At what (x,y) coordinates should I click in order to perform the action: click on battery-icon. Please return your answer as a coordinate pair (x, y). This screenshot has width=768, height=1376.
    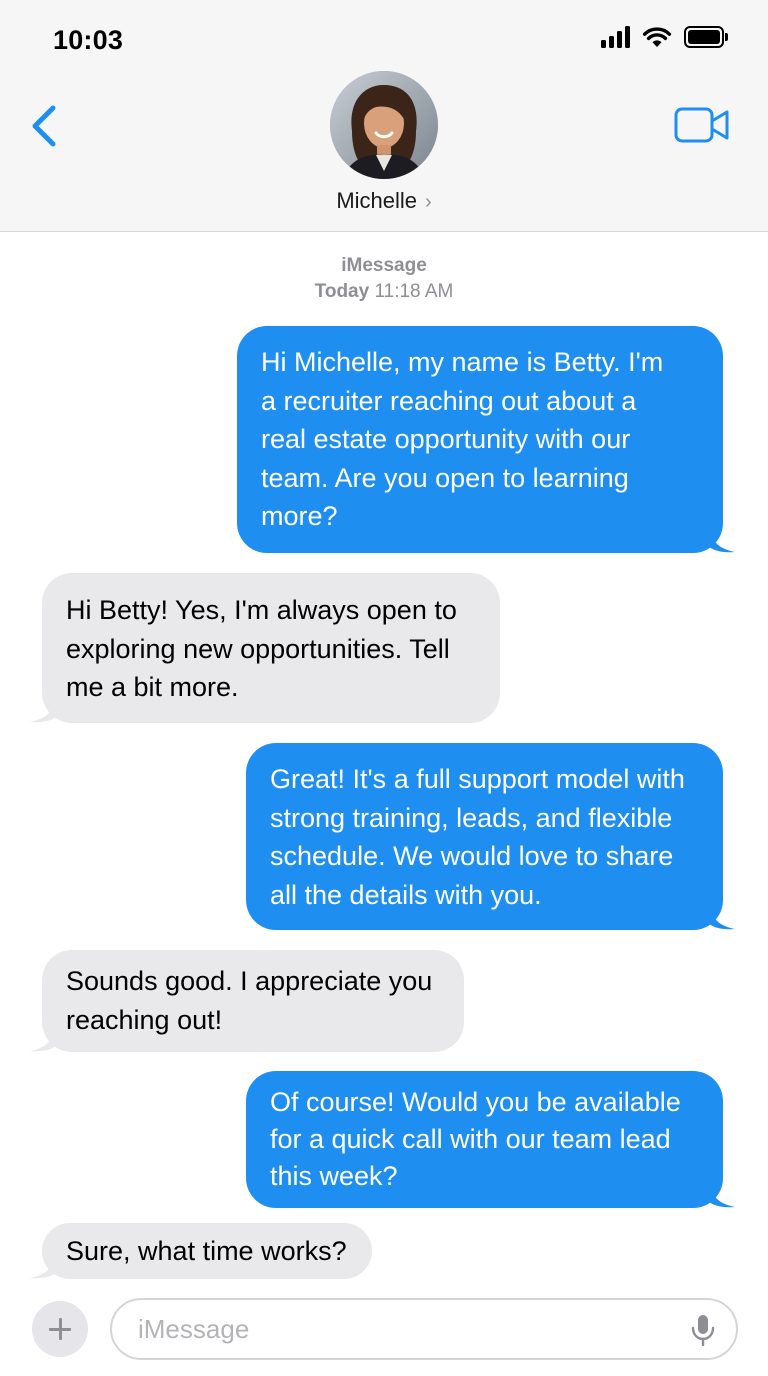
    Looking at the image, I should click on (706, 37).